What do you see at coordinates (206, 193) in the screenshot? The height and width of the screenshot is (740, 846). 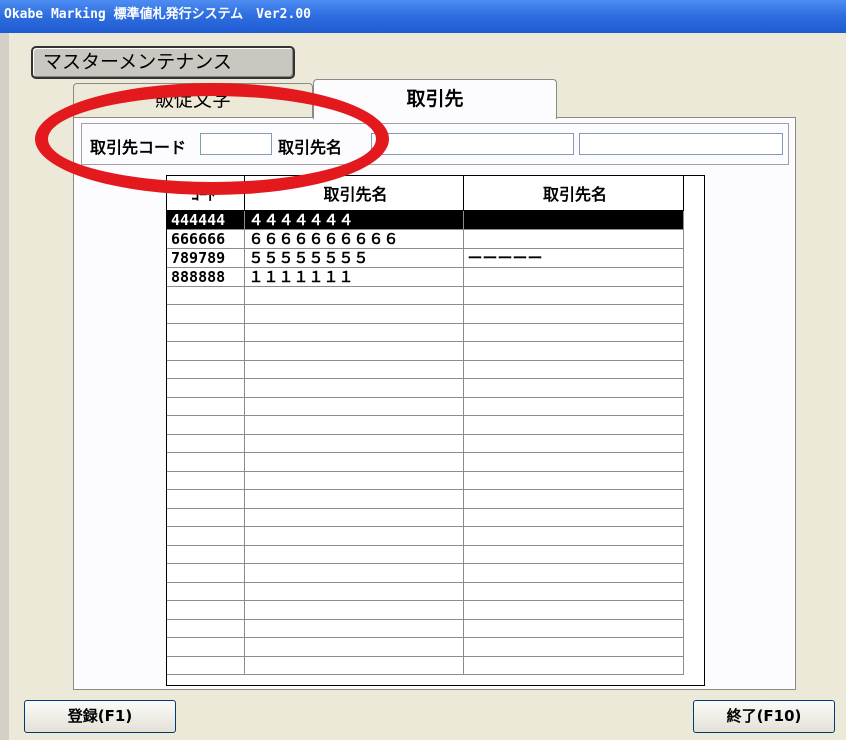 I see `column-header-code: ｺｰﾄﾞ` at bounding box center [206, 193].